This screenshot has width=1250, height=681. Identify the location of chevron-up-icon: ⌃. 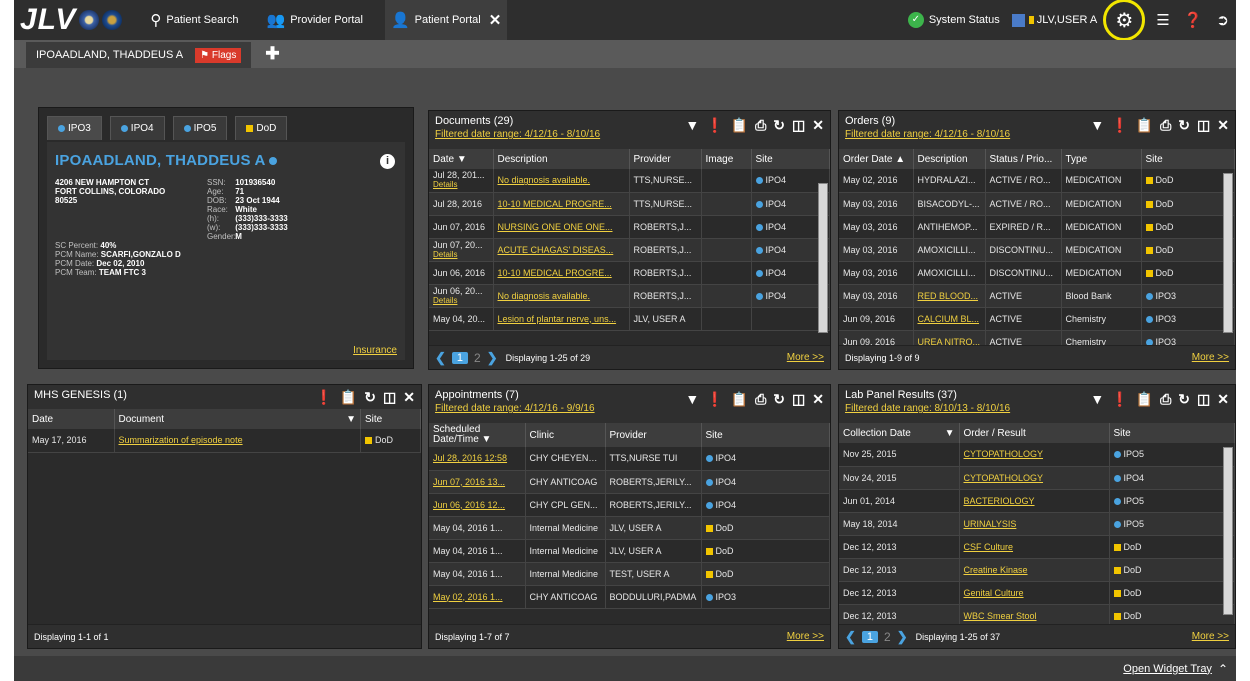
(1223, 669).